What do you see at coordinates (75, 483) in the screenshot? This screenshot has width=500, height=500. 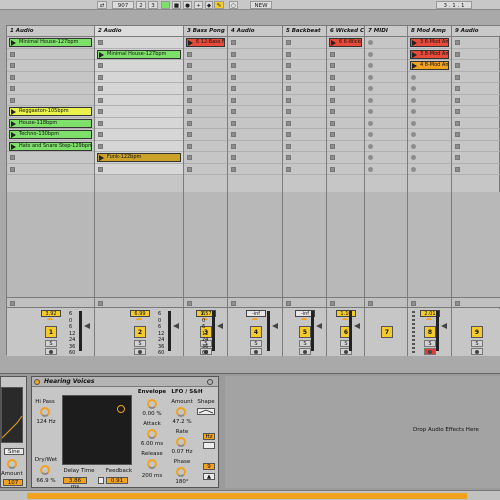 I see `delay-time-value: 3.86 ms` at bounding box center [75, 483].